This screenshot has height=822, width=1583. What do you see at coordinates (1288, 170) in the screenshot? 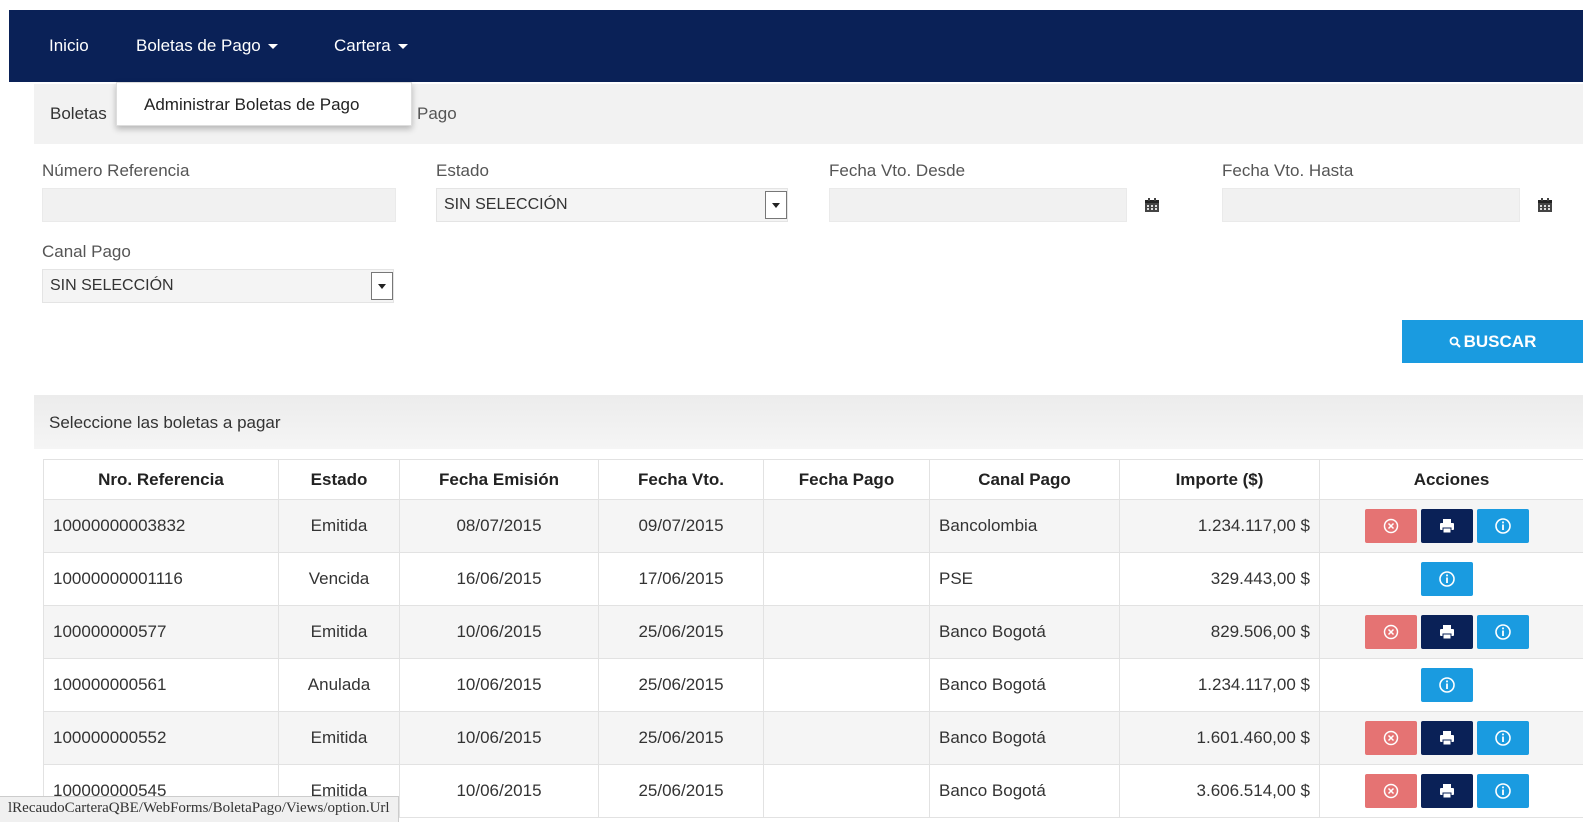
I see `fecha-hasta-label: Fecha Vto. Hasta` at bounding box center [1288, 170].